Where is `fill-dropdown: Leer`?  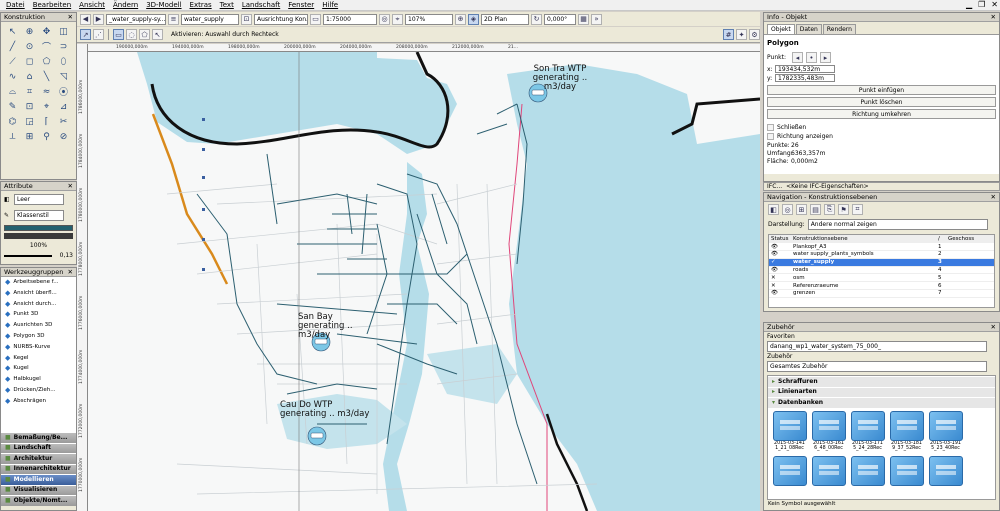
fill-dropdown: Leer is located at coordinates (39, 199).